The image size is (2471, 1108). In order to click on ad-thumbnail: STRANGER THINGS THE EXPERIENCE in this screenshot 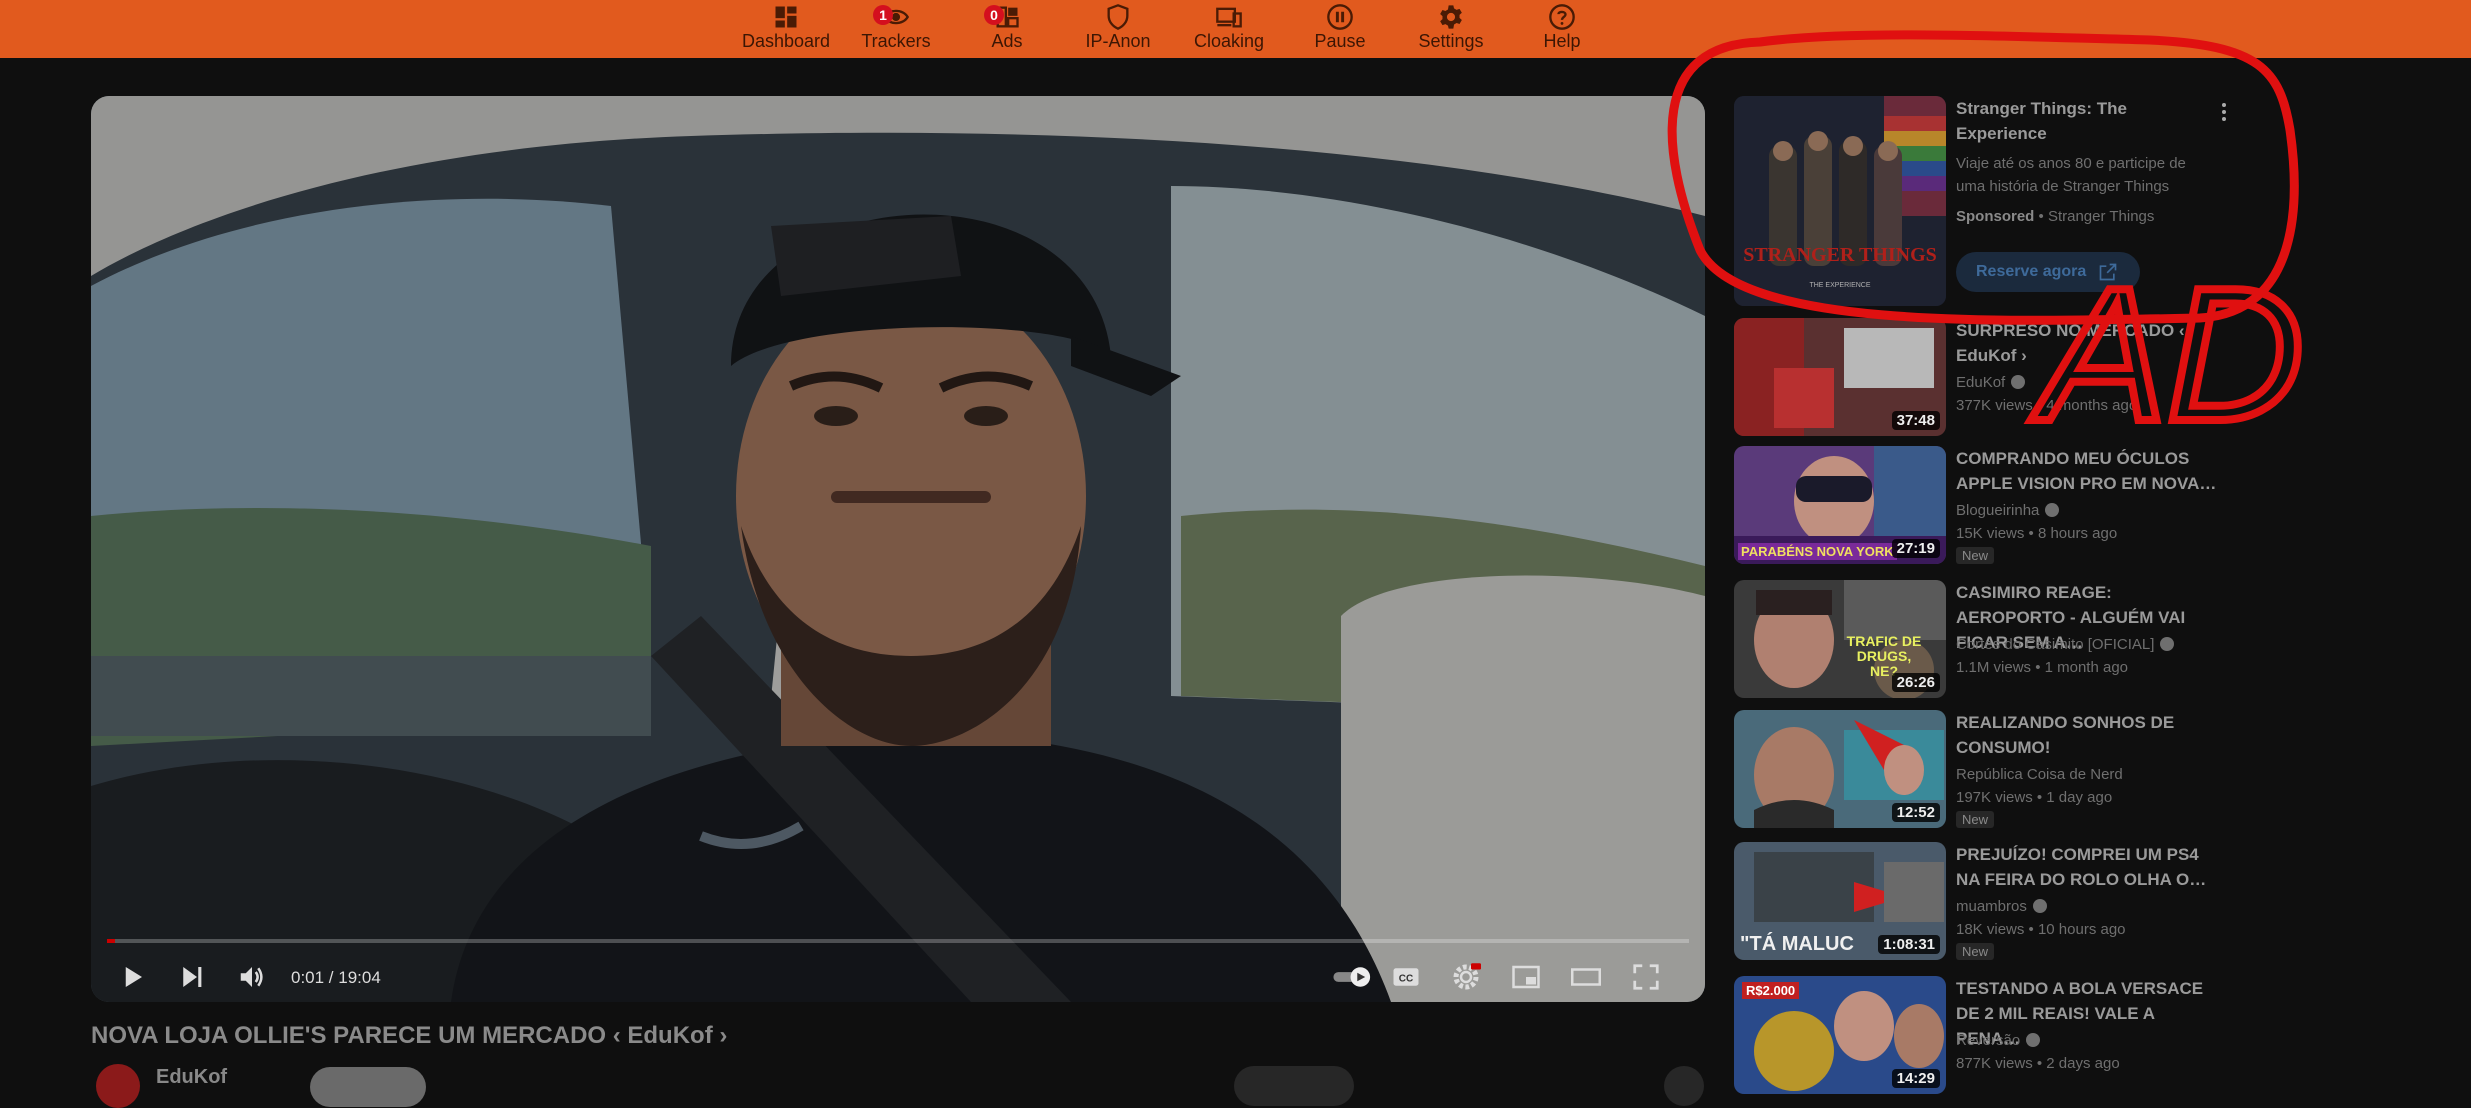, I will do `click(1840, 201)`.